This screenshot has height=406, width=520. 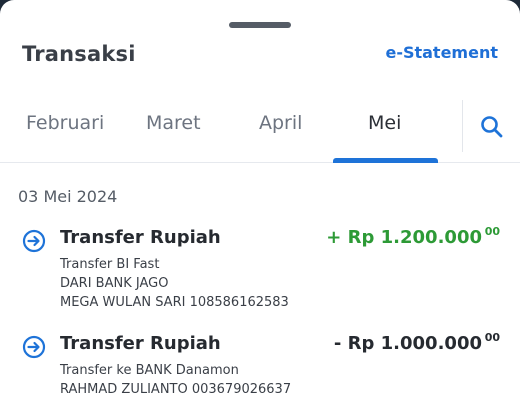 What do you see at coordinates (385, 160) in the screenshot?
I see `active-tab-indicator` at bounding box center [385, 160].